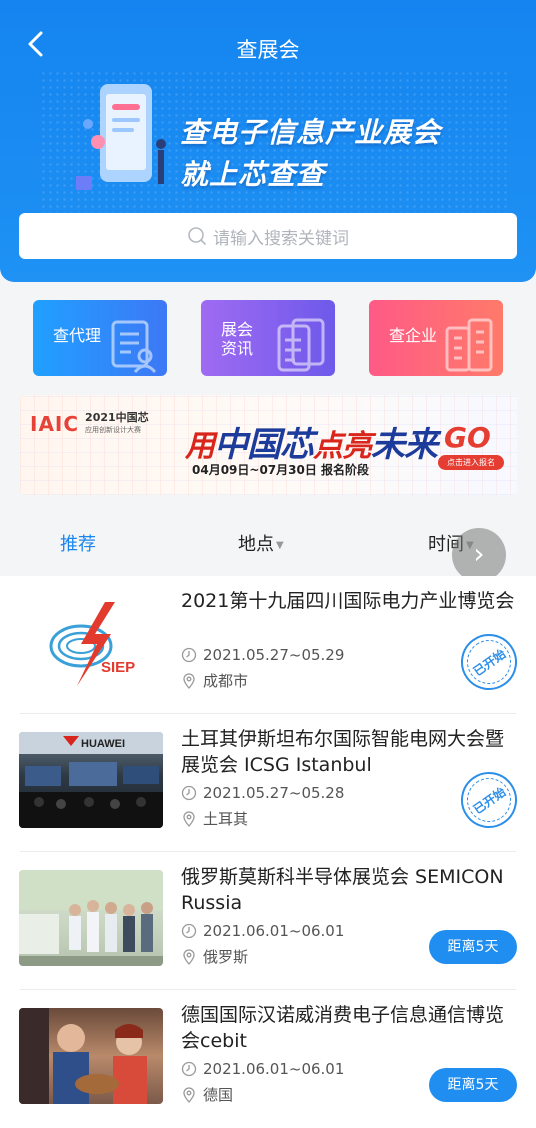 The image size is (536, 1128). I want to click on chevron-right-icon: ›, so click(479, 555).